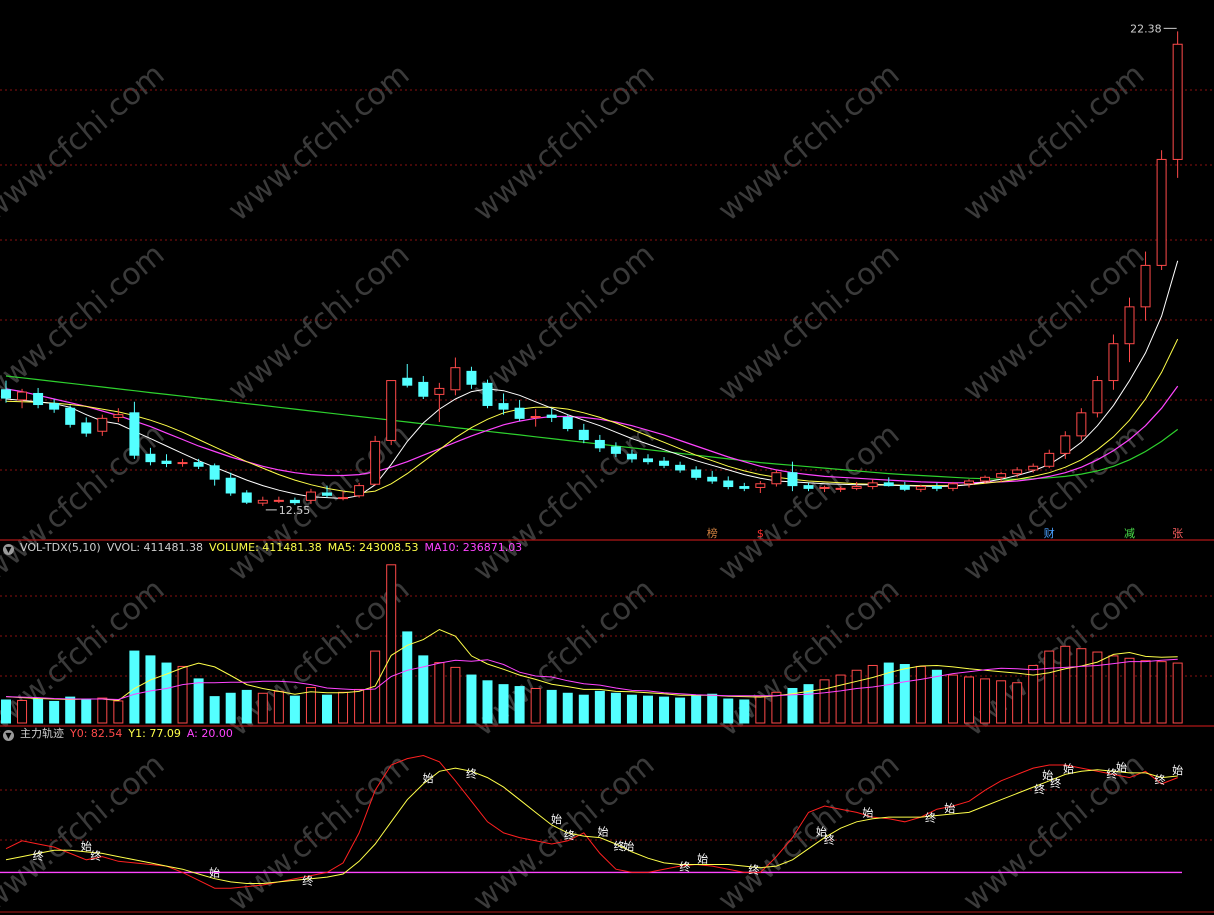 The width and height of the screenshot is (1214, 915). Describe the element at coordinates (295, 510) in the screenshot. I see `low-price-label: 12.55` at that location.